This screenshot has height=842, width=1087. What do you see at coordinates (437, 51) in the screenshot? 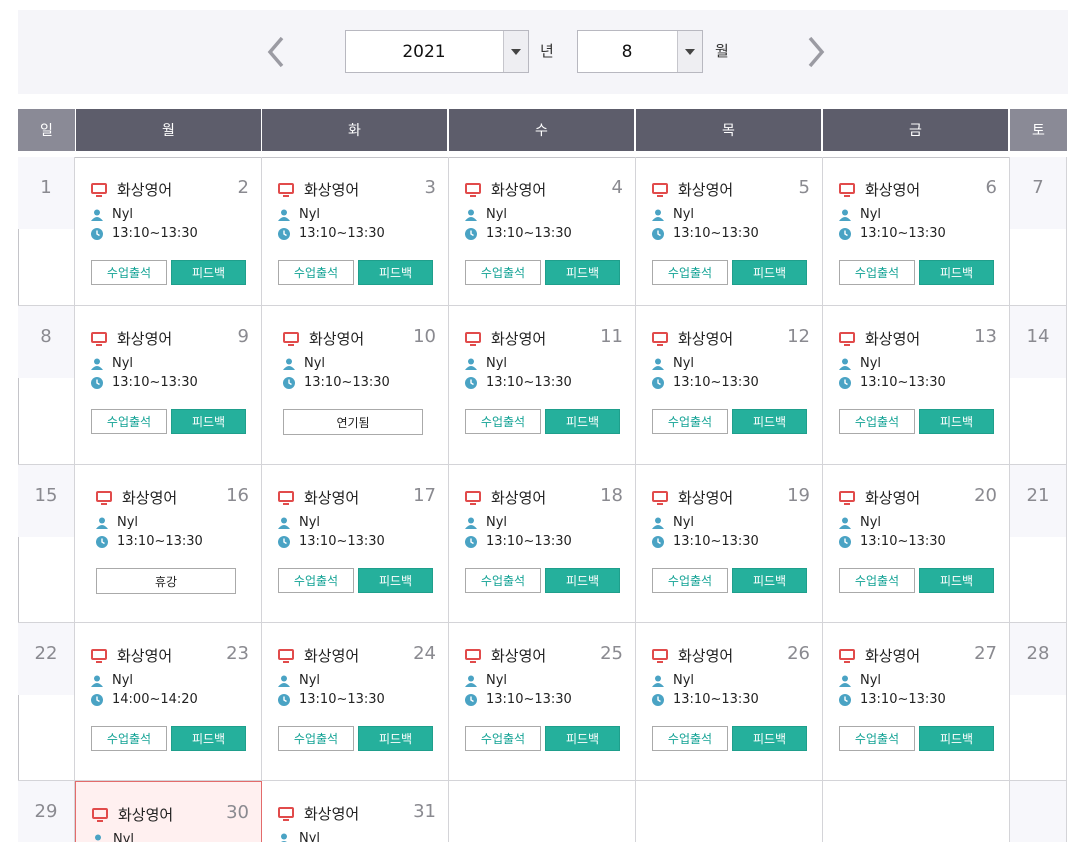
I see `year-select: 2021` at bounding box center [437, 51].